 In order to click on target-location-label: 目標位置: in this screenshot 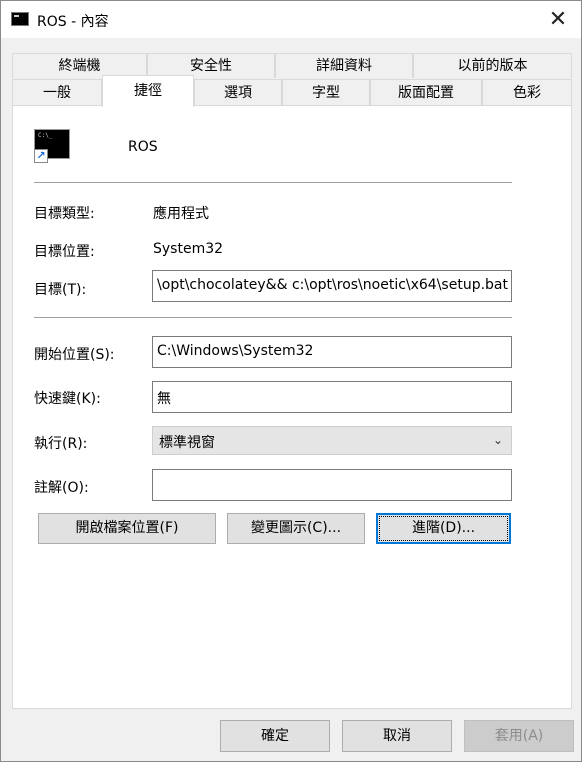, I will do `click(64, 252)`.